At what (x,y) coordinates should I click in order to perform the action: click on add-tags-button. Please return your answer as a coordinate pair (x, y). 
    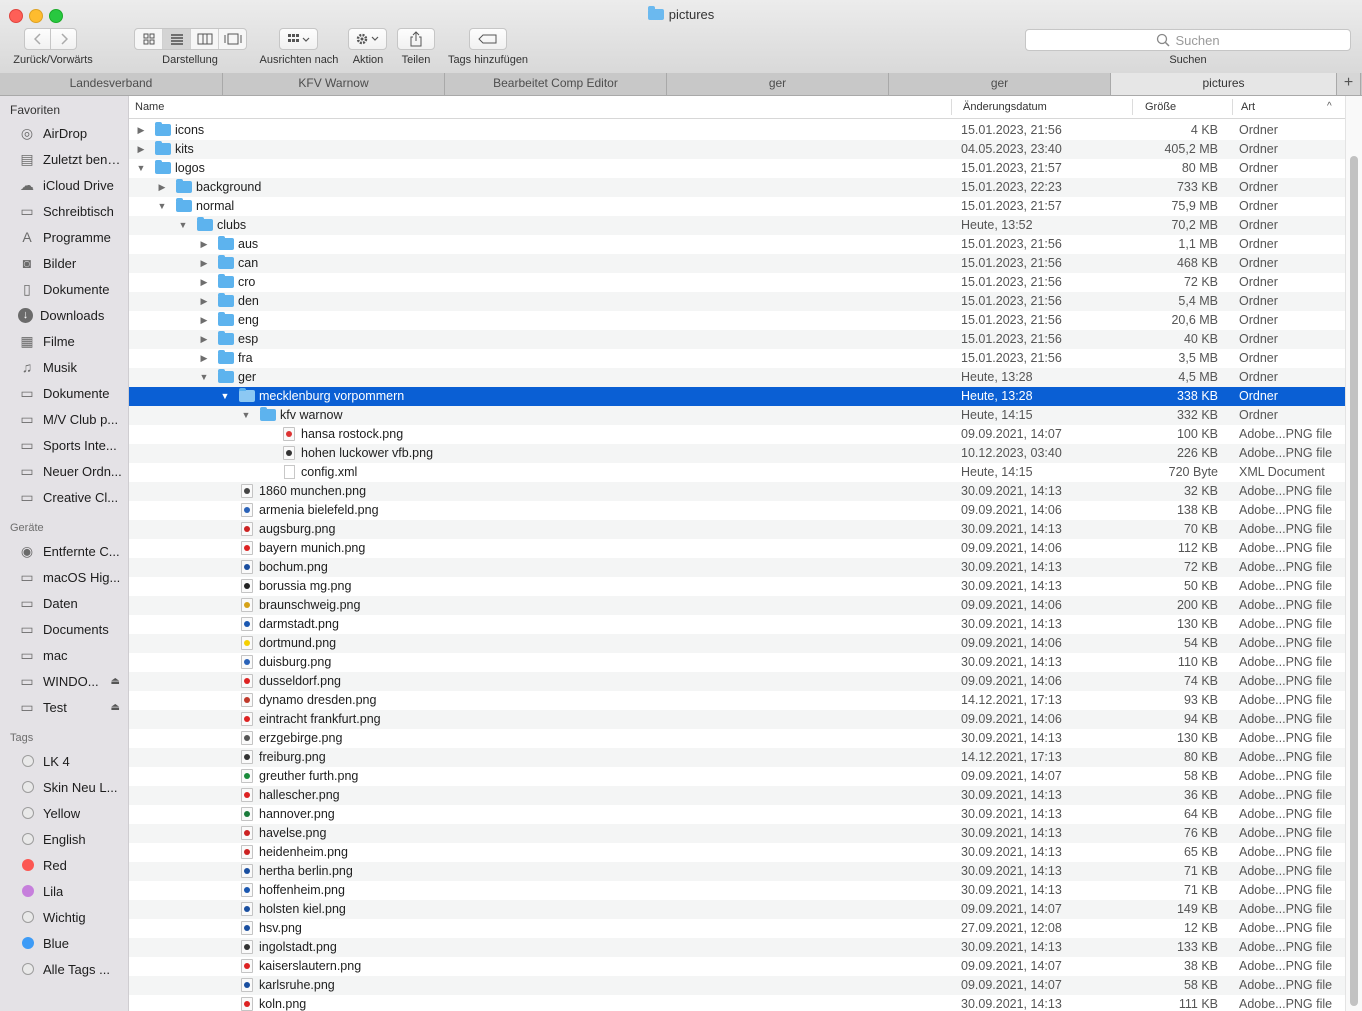
    Looking at the image, I should click on (488, 39).